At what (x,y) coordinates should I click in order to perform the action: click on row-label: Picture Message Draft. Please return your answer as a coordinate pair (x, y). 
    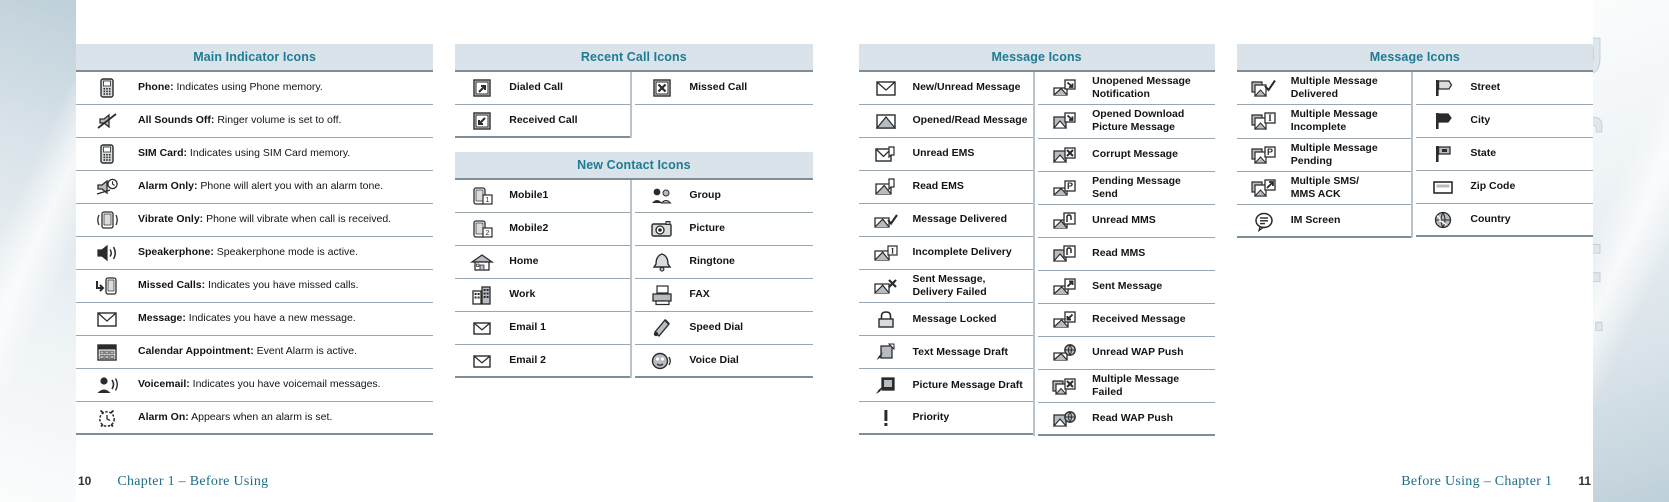
    Looking at the image, I should click on (973, 385).